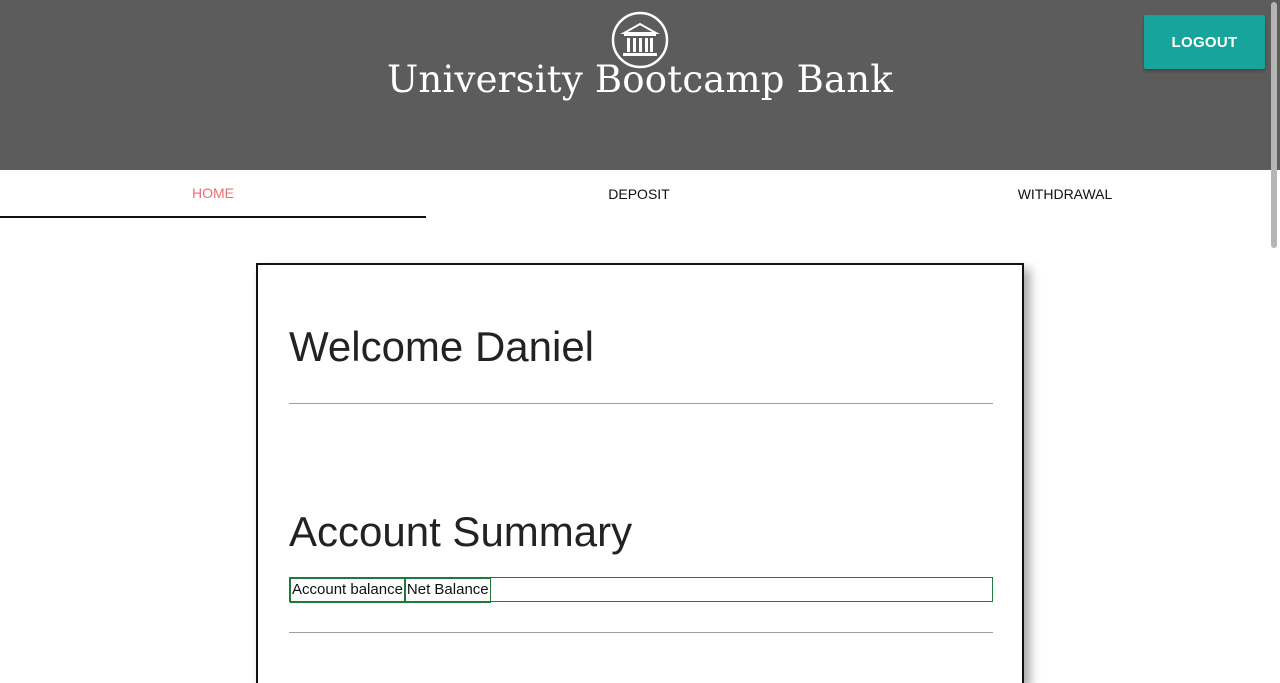 Image resolution: width=1280 pixels, height=683 pixels. Describe the element at coordinates (461, 531) in the screenshot. I see `account-summary-heading: Account Summary` at that location.